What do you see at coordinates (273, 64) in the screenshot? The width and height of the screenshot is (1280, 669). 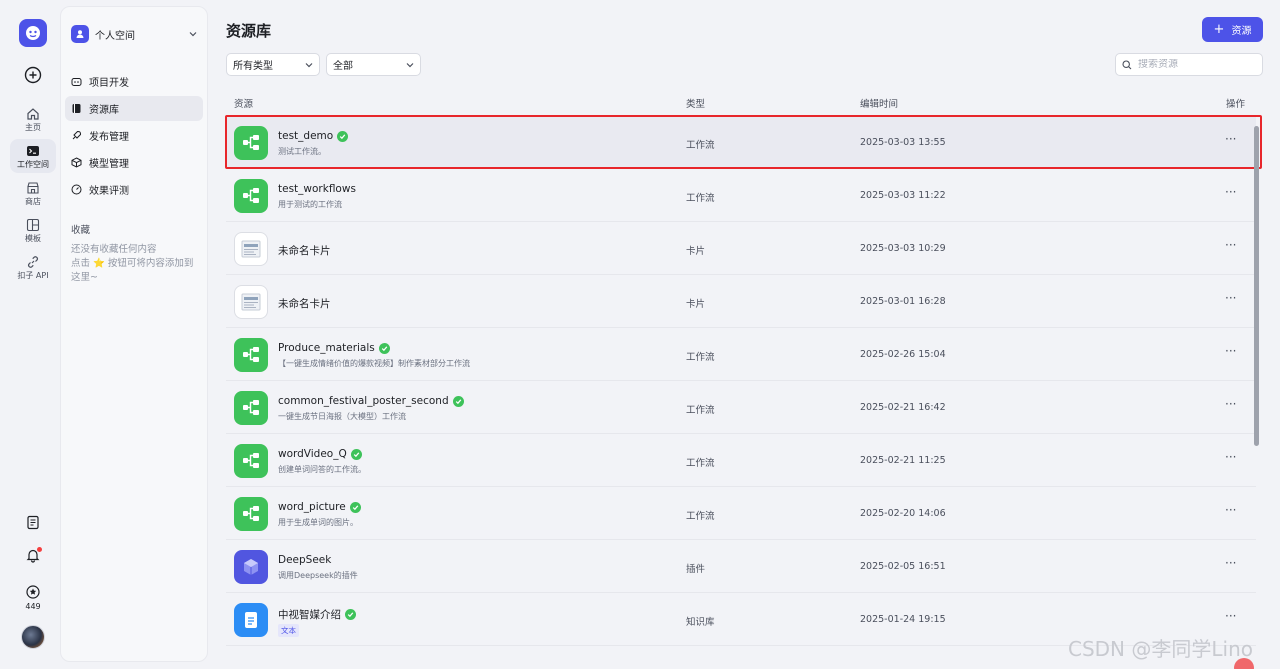 I see `type-filter-select: 所有类型` at bounding box center [273, 64].